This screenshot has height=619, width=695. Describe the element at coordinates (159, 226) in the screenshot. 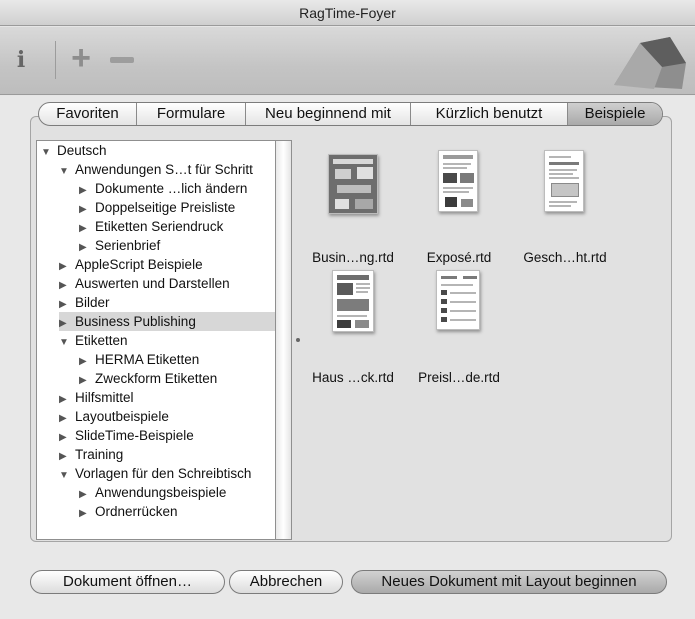

I see `tree-item-label: Etiketten Seriendruck` at that location.